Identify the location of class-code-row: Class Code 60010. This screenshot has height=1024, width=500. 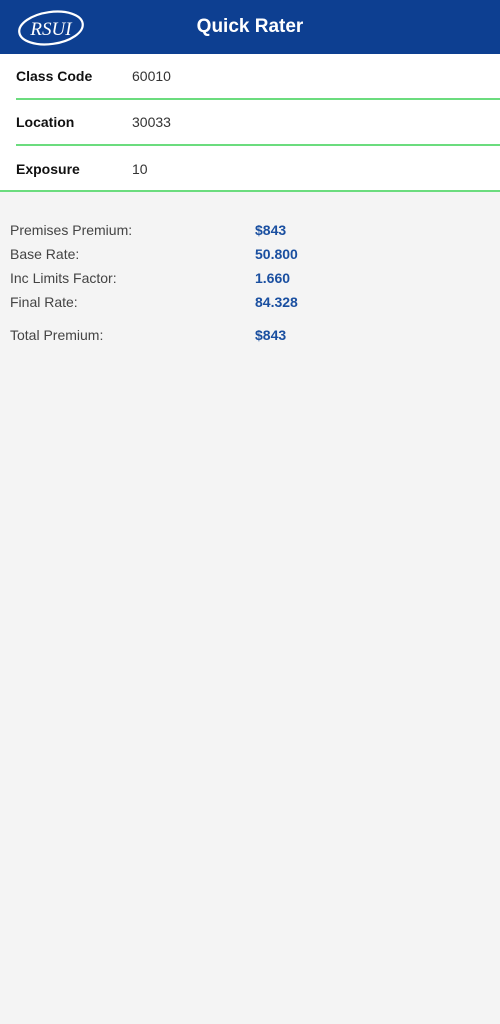
(258, 77).